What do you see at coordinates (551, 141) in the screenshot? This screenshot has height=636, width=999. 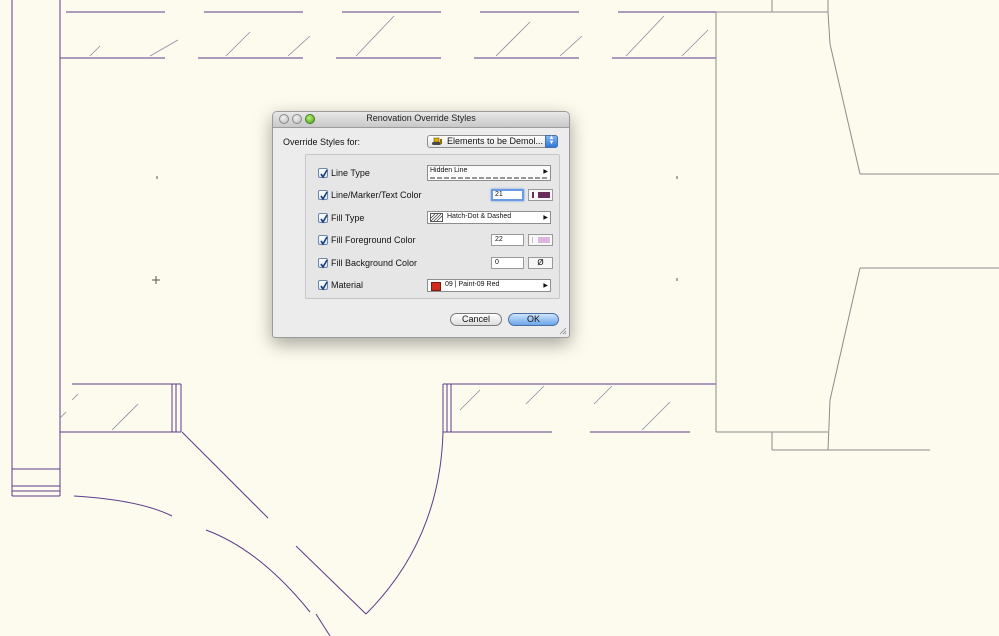 I see `popup-stepper-icon: ▲ ▼` at bounding box center [551, 141].